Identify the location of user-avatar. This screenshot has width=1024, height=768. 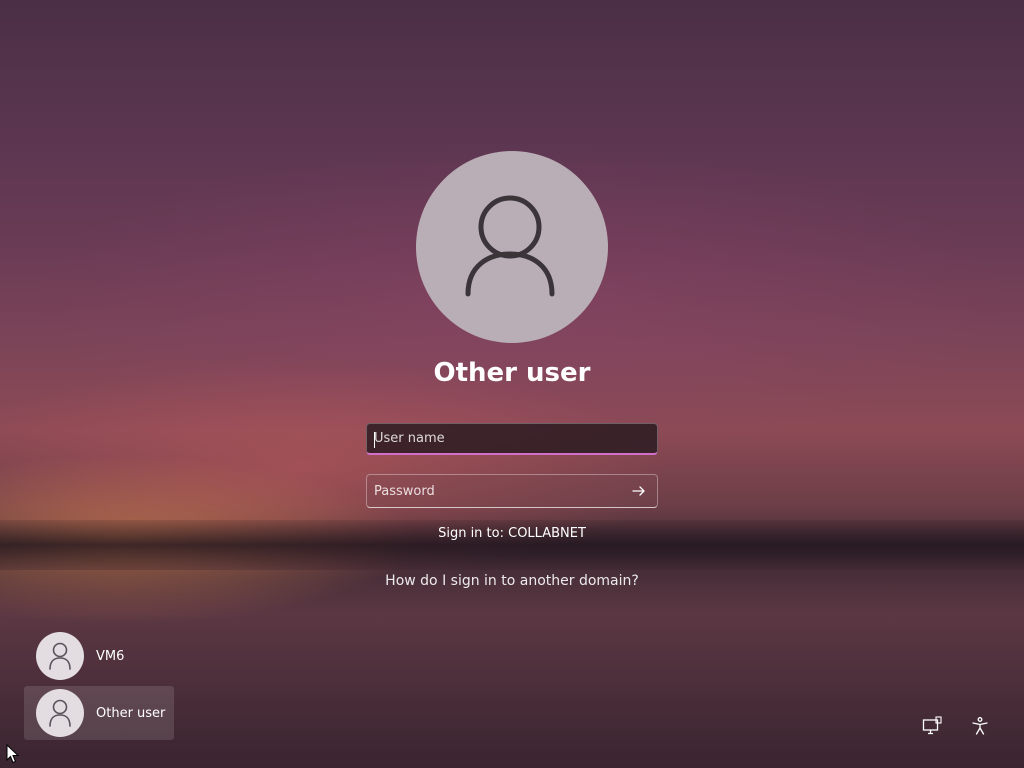
(512, 247).